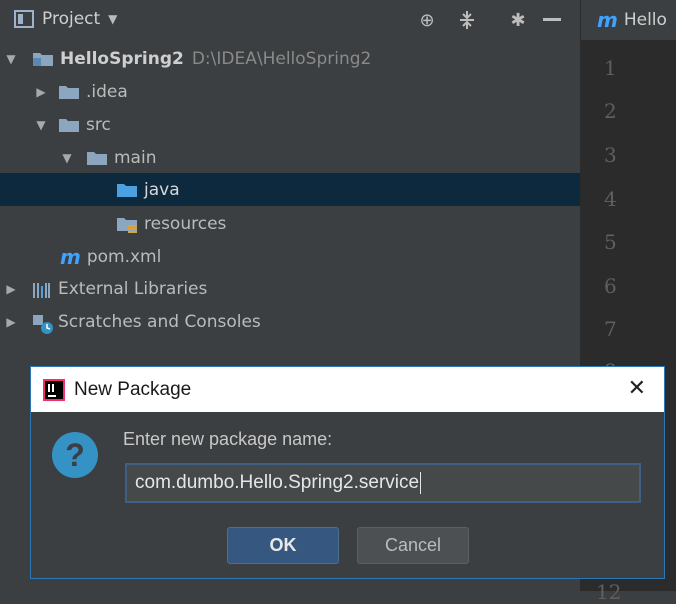 The width and height of the screenshot is (676, 604). What do you see at coordinates (290, 189) in the screenshot?
I see `tree-item-java: java` at bounding box center [290, 189].